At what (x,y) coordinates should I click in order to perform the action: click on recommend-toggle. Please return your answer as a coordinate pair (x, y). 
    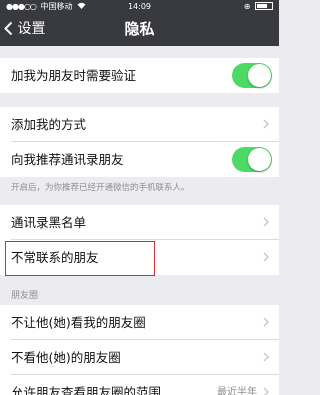
    Looking at the image, I should click on (252, 159).